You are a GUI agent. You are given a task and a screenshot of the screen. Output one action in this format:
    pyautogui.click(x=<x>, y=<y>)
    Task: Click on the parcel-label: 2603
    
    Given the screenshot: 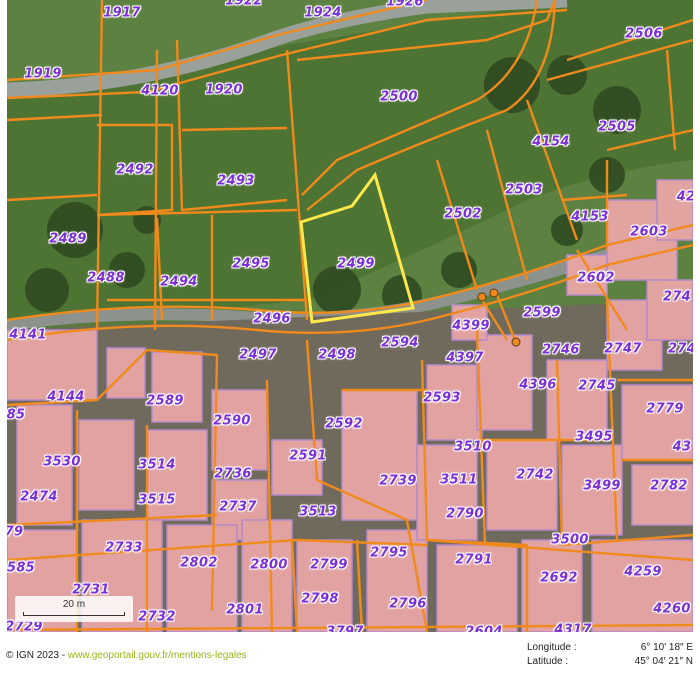 What is the action you would take?
    pyautogui.click(x=649, y=232)
    